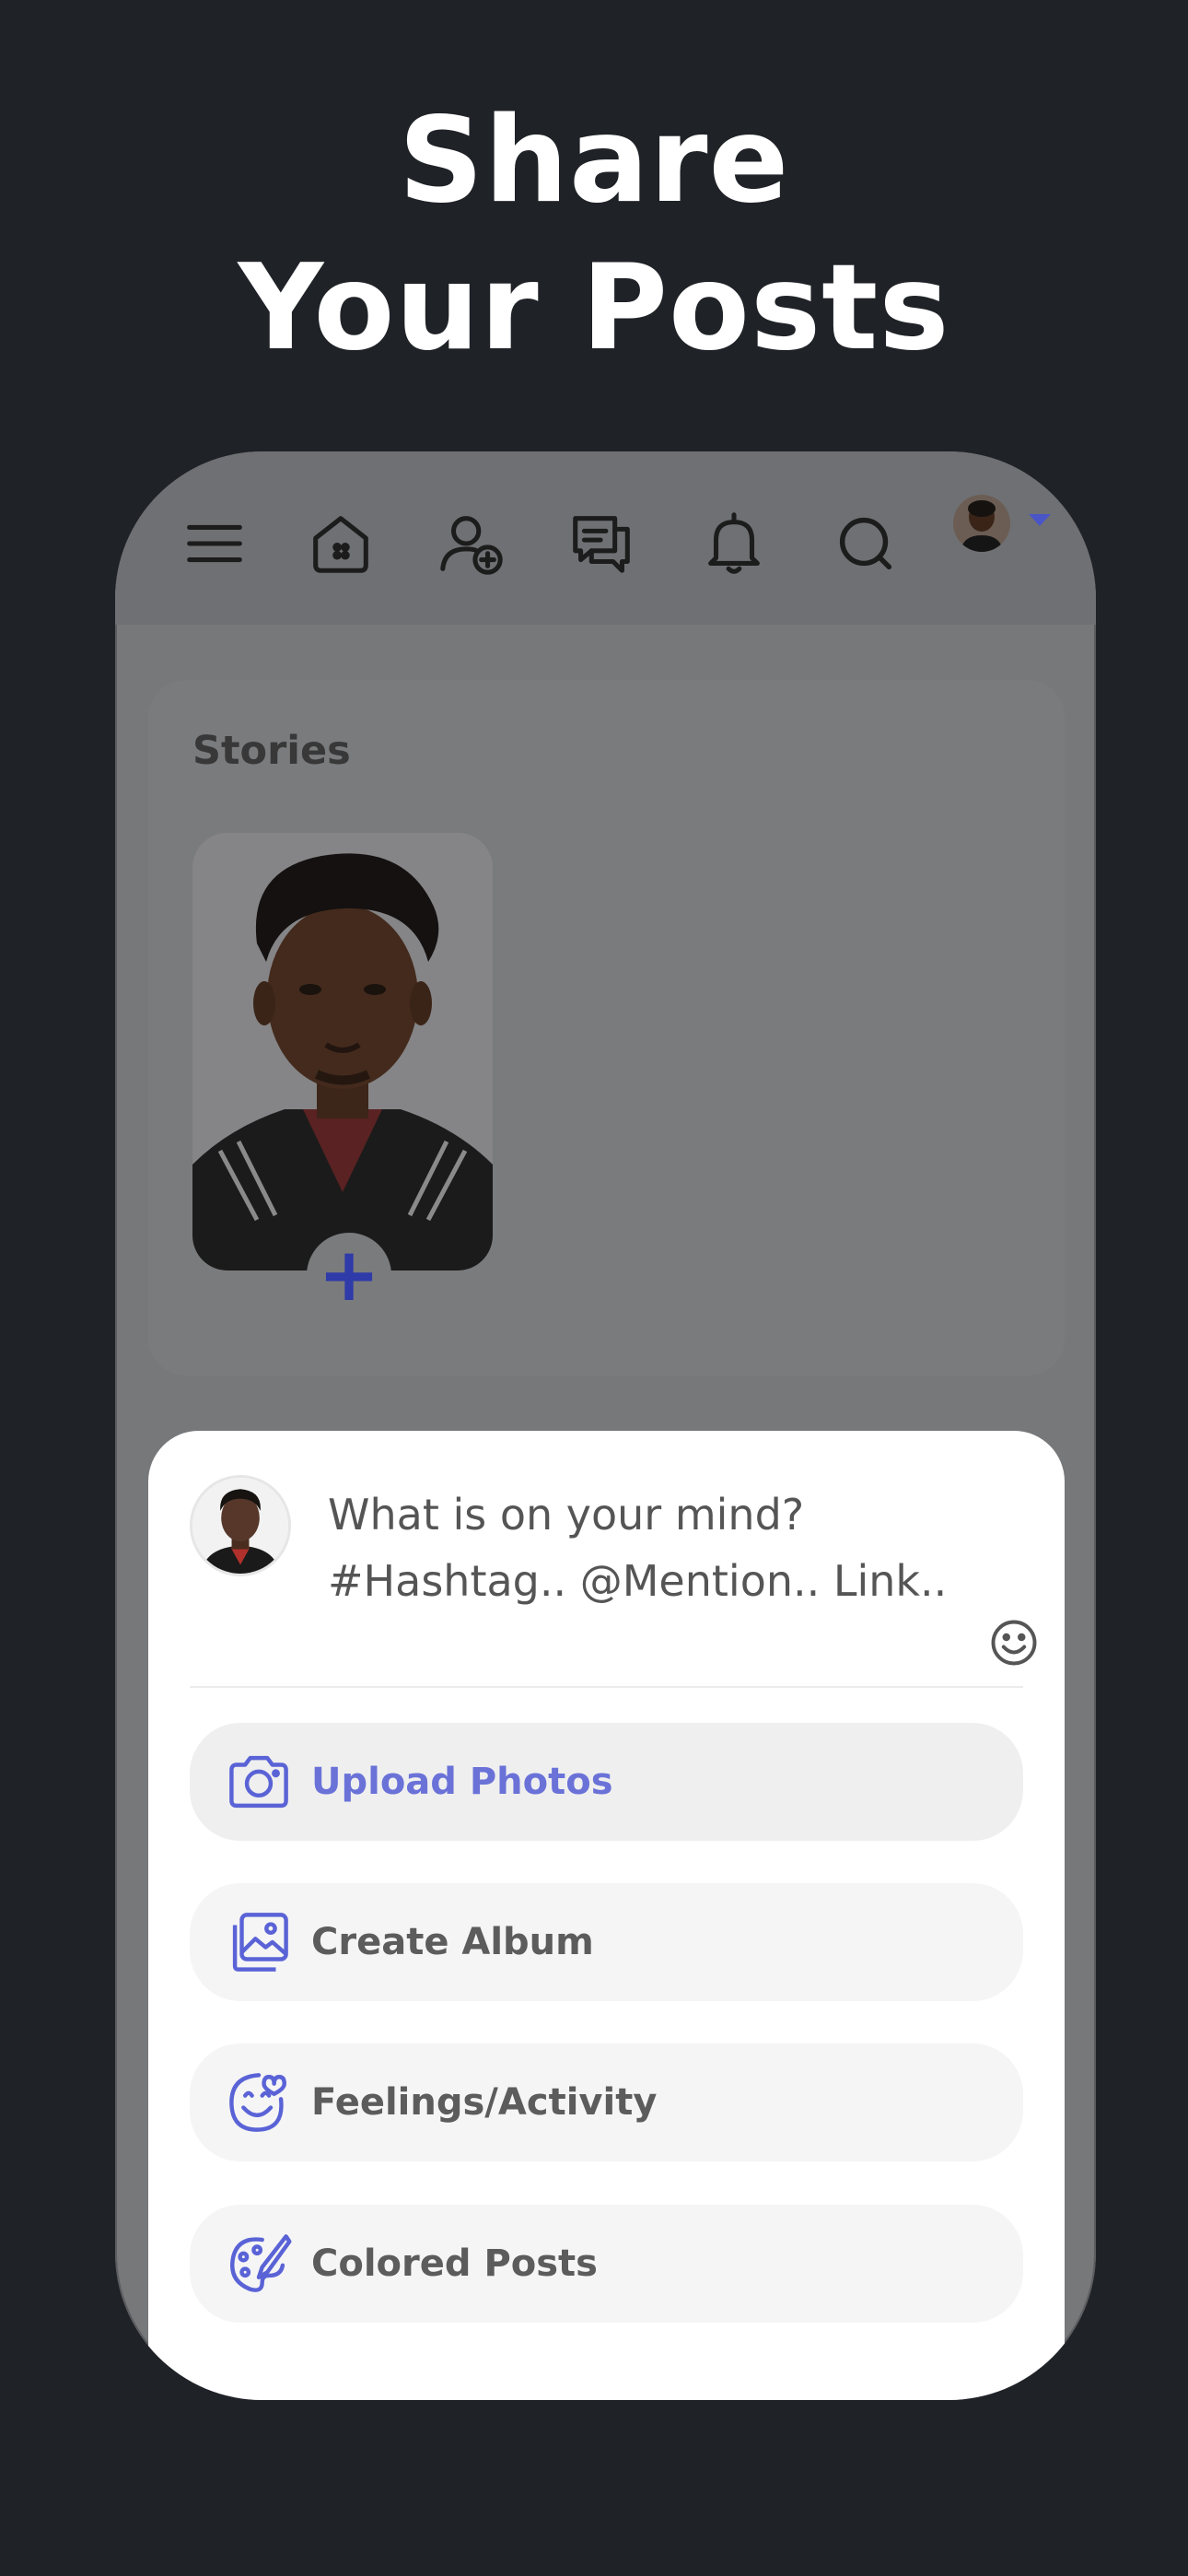  What do you see at coordinates (594, 235) in the screenshot?
I see `page-headline: Share Your Posts` at bounding box center [594, 235].